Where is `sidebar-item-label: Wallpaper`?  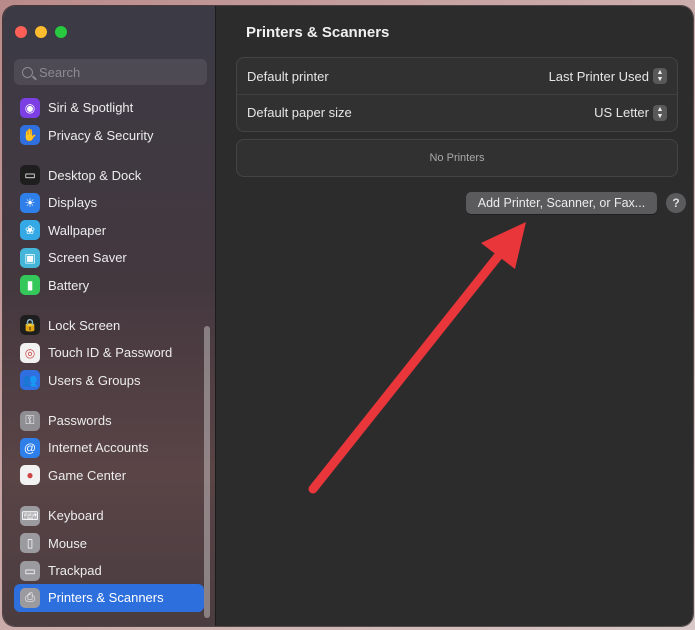 sidebar-item-label: Wallpaper is located at coordinates (77, 230).